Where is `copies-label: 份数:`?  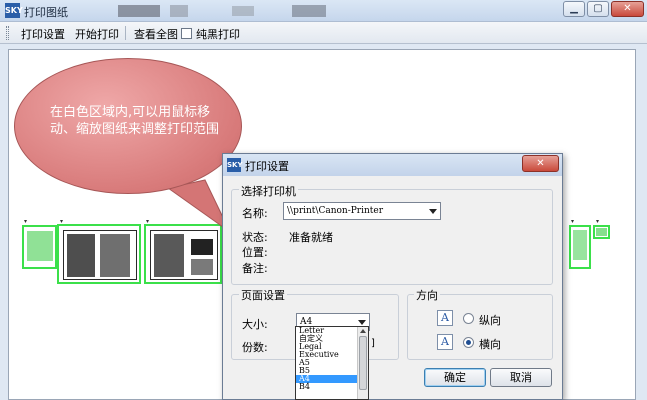
copies-label: 份数: is located at coordinates (255, 347).